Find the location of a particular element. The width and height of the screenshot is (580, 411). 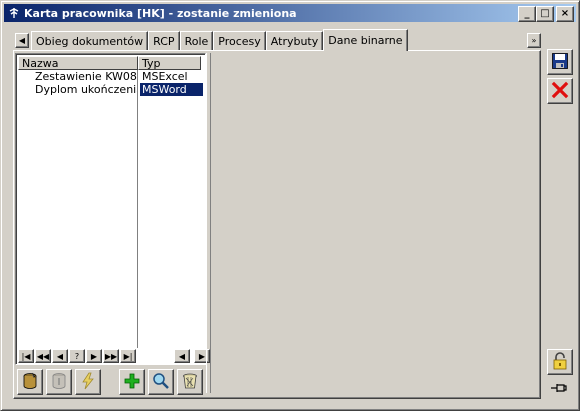

rewind-icon: ◀◀ is located at coordinates (43, 356).